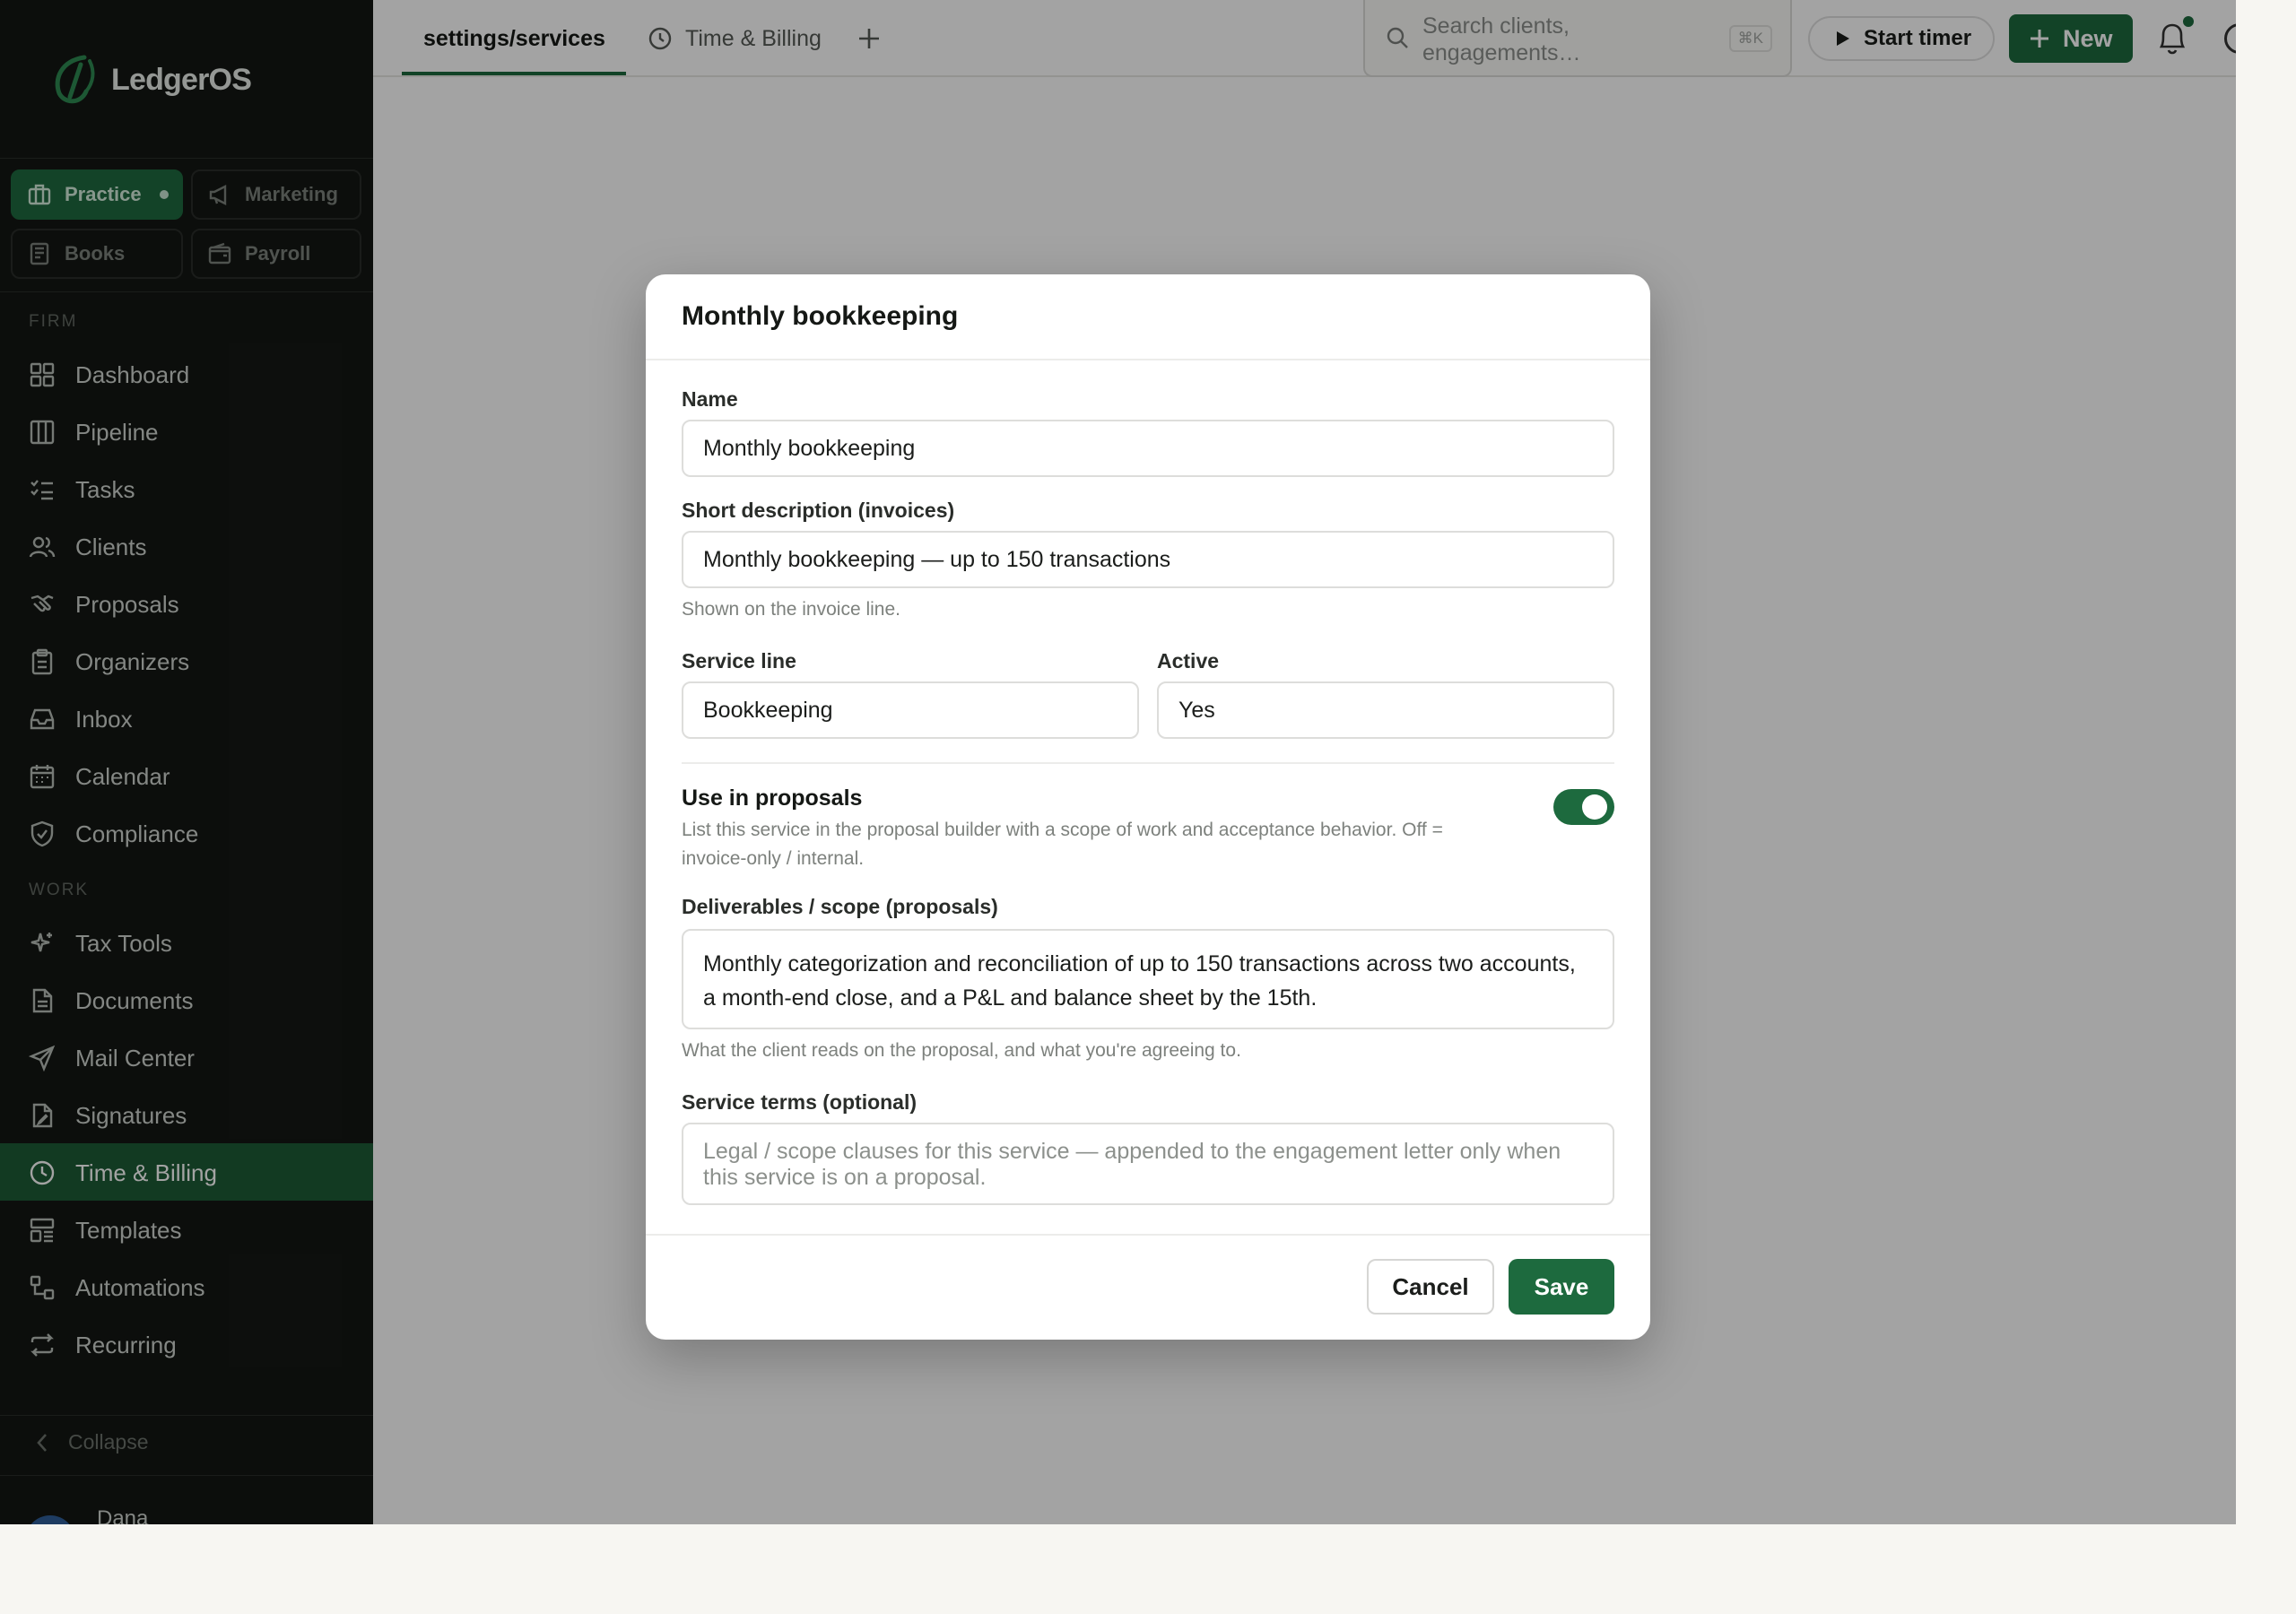  What do you see at coordinates (1148, 359) in the screenshot?
I see `dialog-header-divider` at bounding box center [1148, 359].